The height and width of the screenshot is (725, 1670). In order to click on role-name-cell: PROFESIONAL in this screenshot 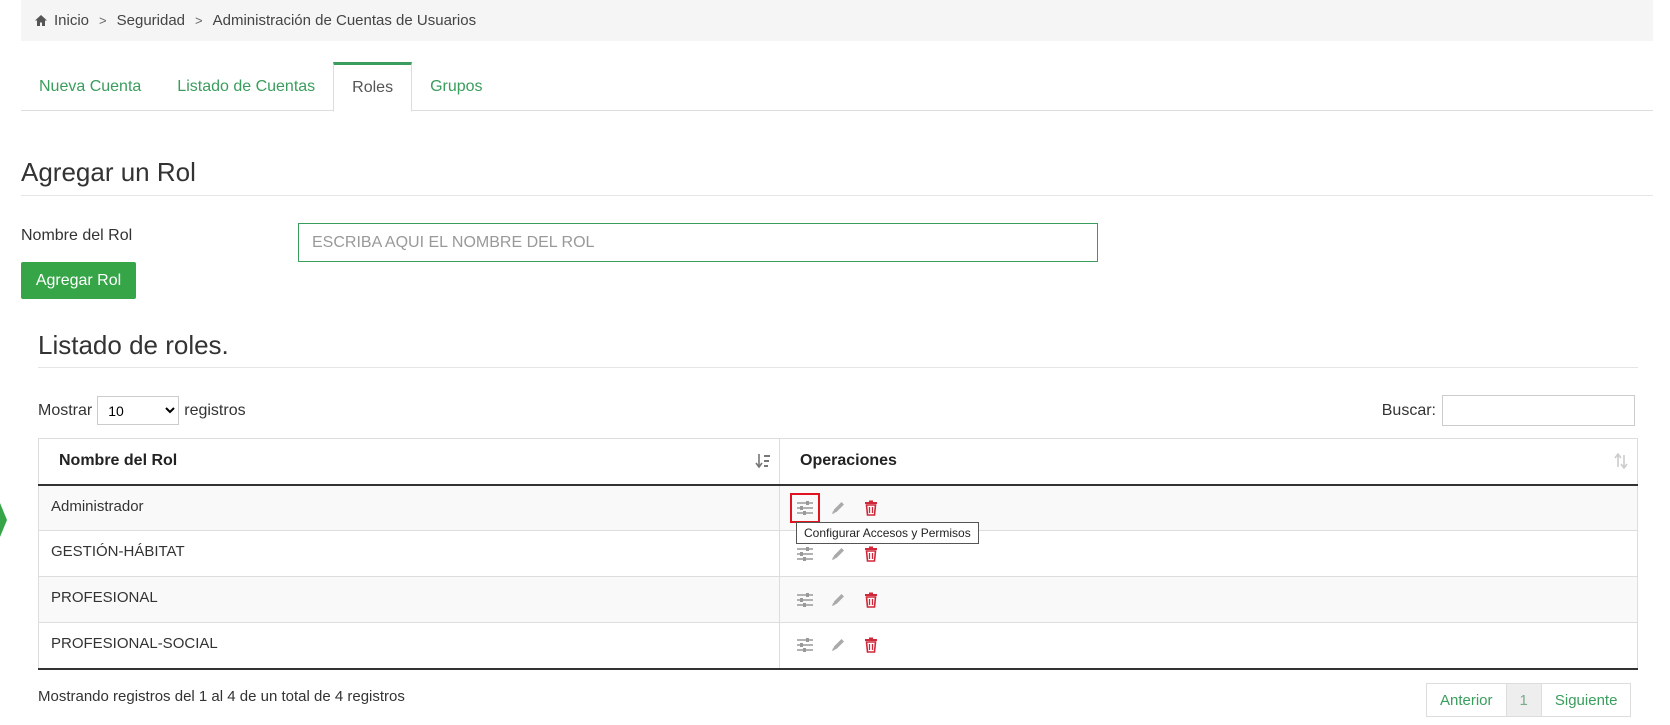, I will do `click(409, 599)`.